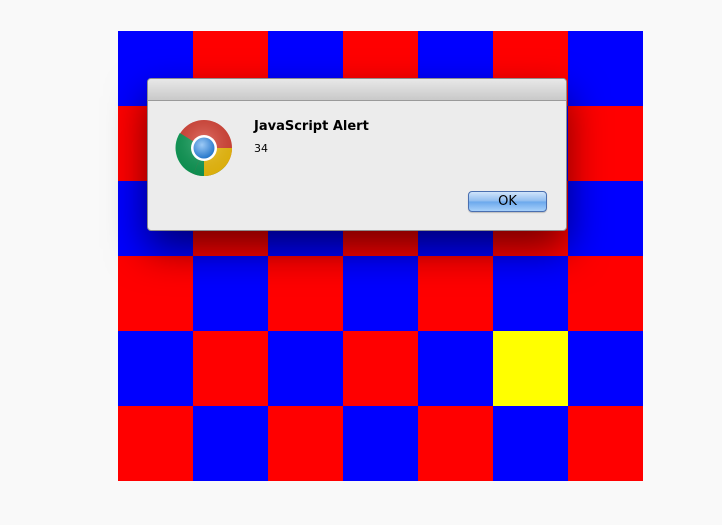 The width and height of the screenshot is (722, 525). Describe the element at coordinates (261, 148) in the screenshot. I see `alert-message: 34` at that location.